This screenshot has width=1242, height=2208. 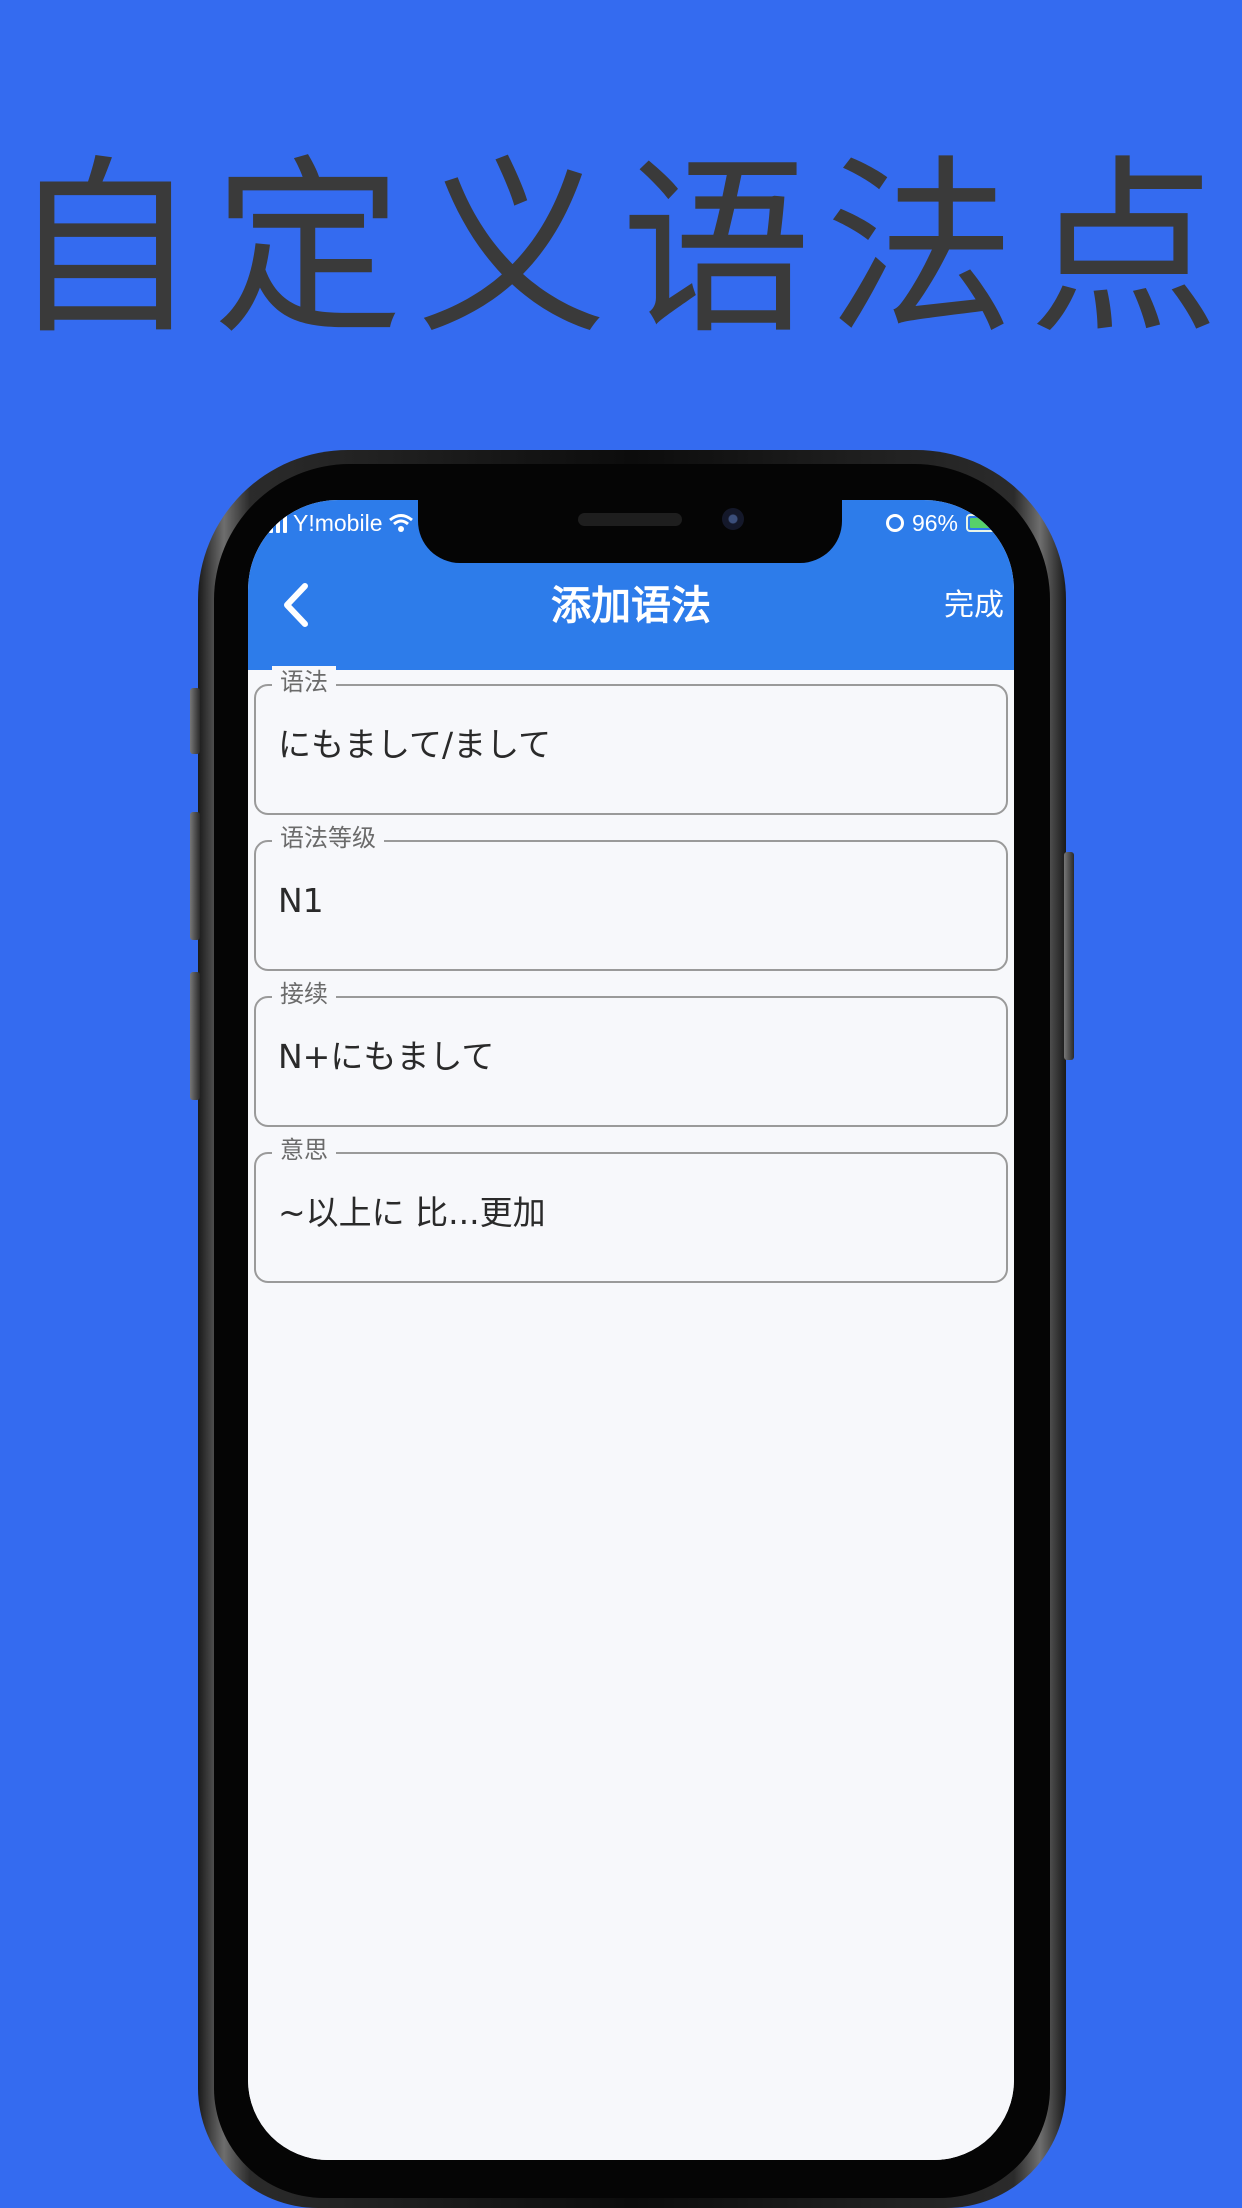 I want to click on carrier-name: Y!mobile, so click(x=338, y=522).